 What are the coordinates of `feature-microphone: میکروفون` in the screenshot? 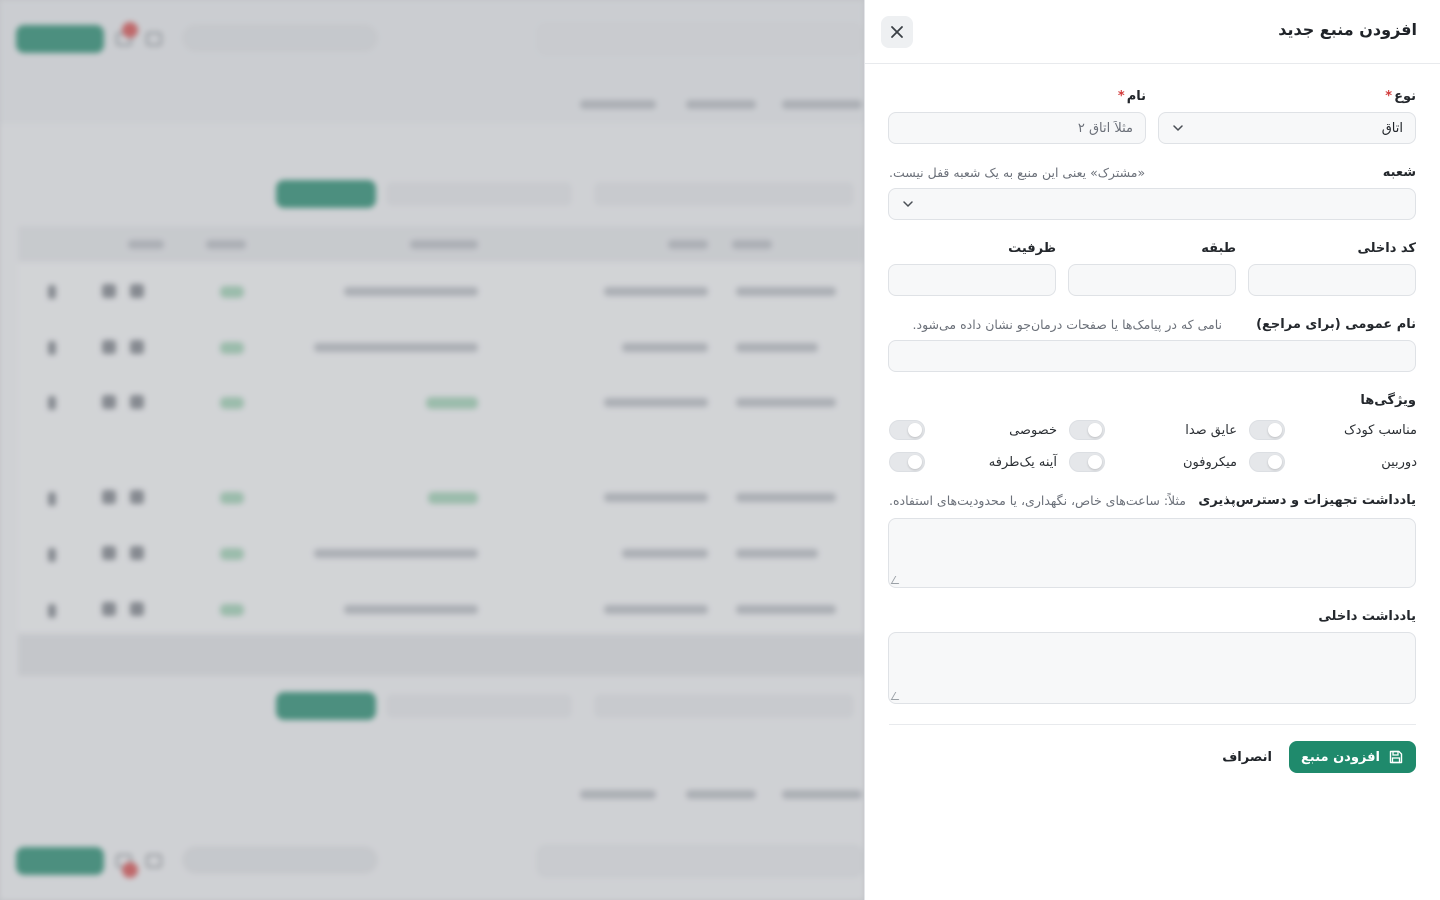 It's located at (1153, 462).